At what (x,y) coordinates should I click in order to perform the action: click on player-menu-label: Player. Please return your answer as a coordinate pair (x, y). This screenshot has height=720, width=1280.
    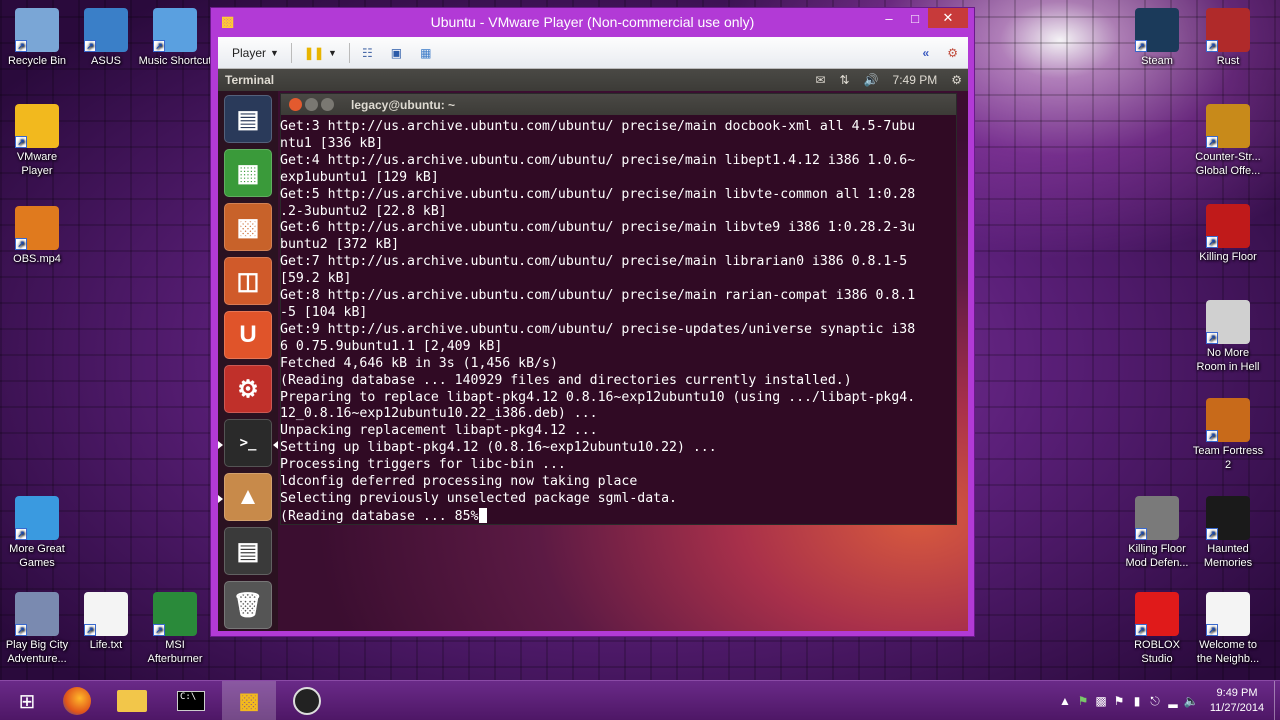
    Looking at the image, I should click on (249, 52).